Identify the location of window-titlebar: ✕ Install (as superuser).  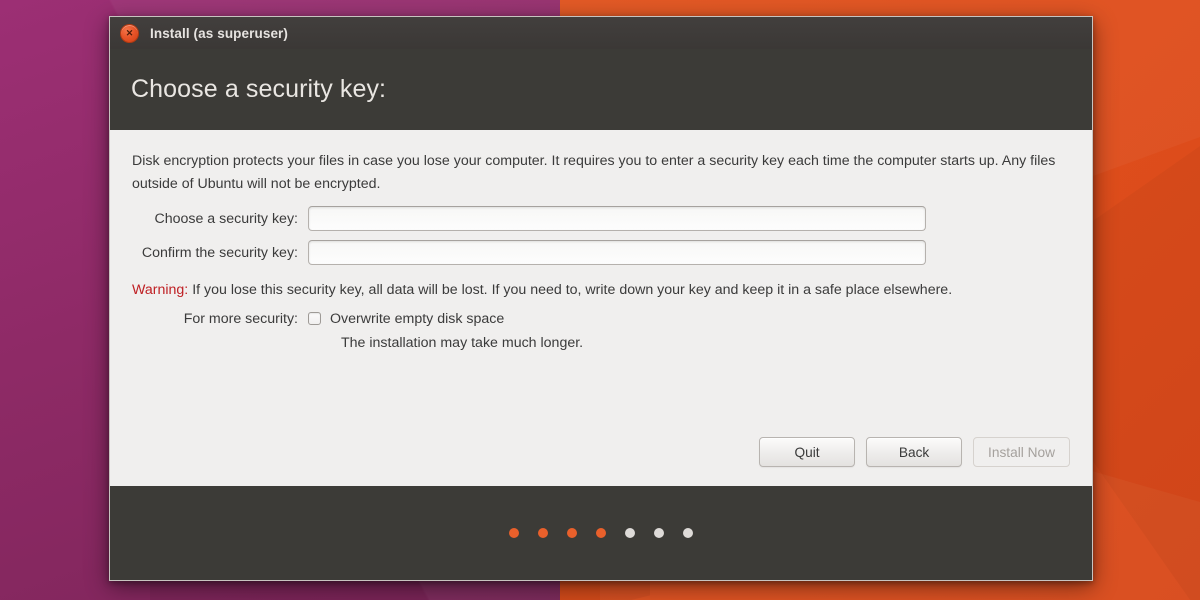
(601, 33).